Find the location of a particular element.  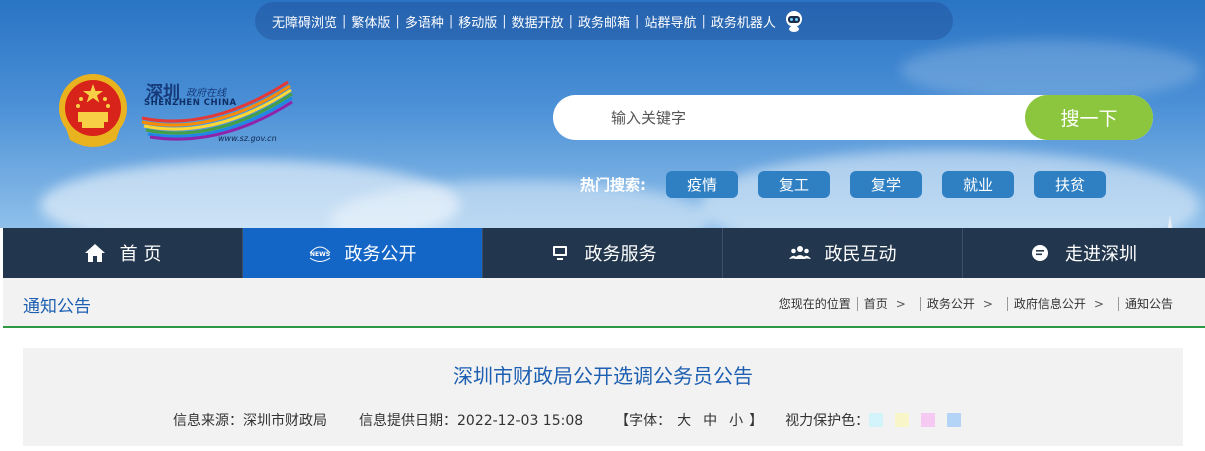

eye-color-swatch-cyan is located at coordinates (876, 420).